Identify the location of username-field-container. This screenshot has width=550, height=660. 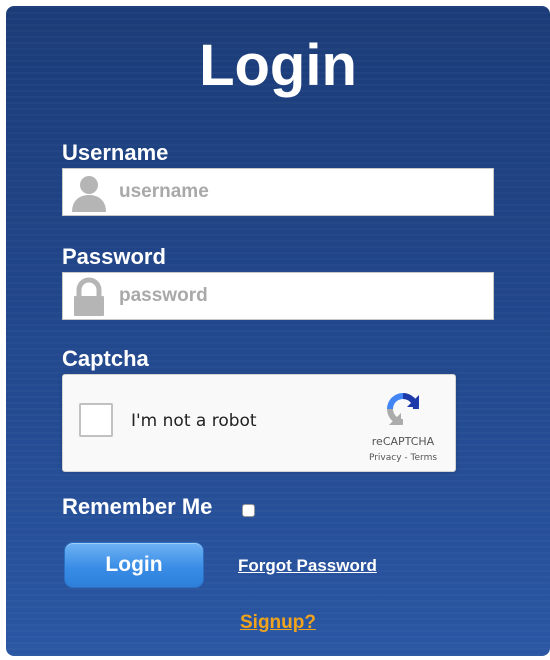
(278, 192).